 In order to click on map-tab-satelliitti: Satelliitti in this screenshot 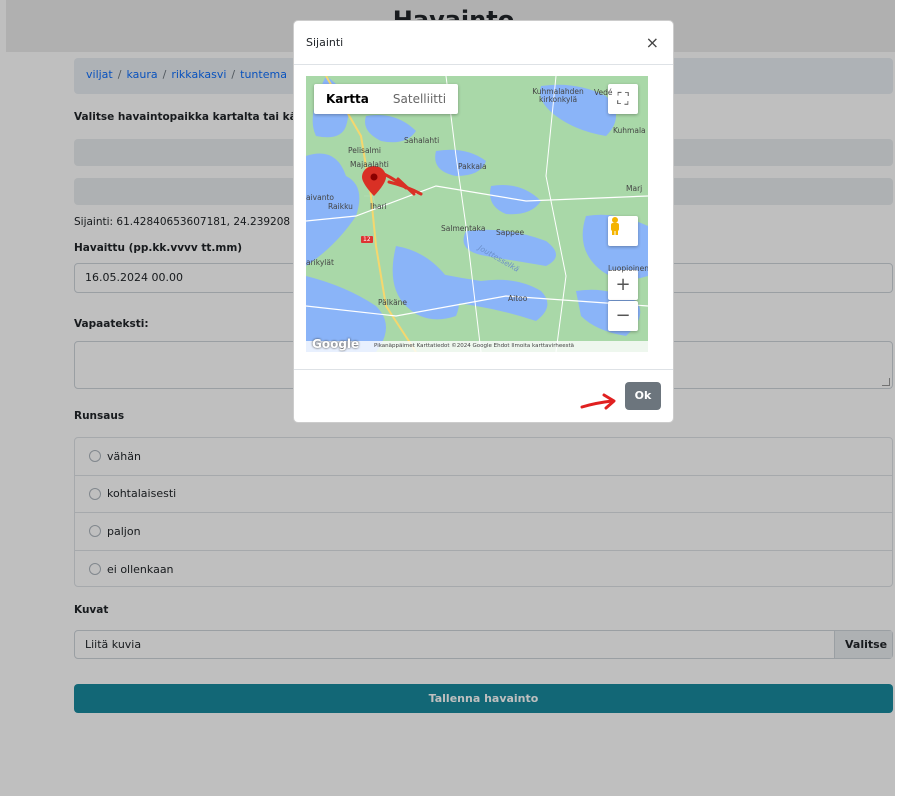, I will do `click(419, 99)`.